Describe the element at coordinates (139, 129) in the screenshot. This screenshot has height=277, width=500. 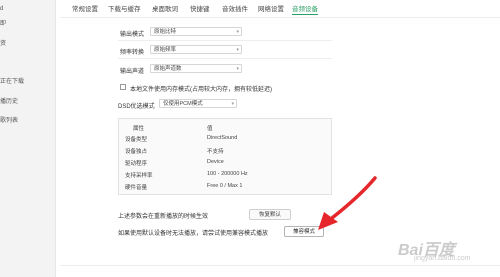
I see `table-header-property: 属性` at that location.